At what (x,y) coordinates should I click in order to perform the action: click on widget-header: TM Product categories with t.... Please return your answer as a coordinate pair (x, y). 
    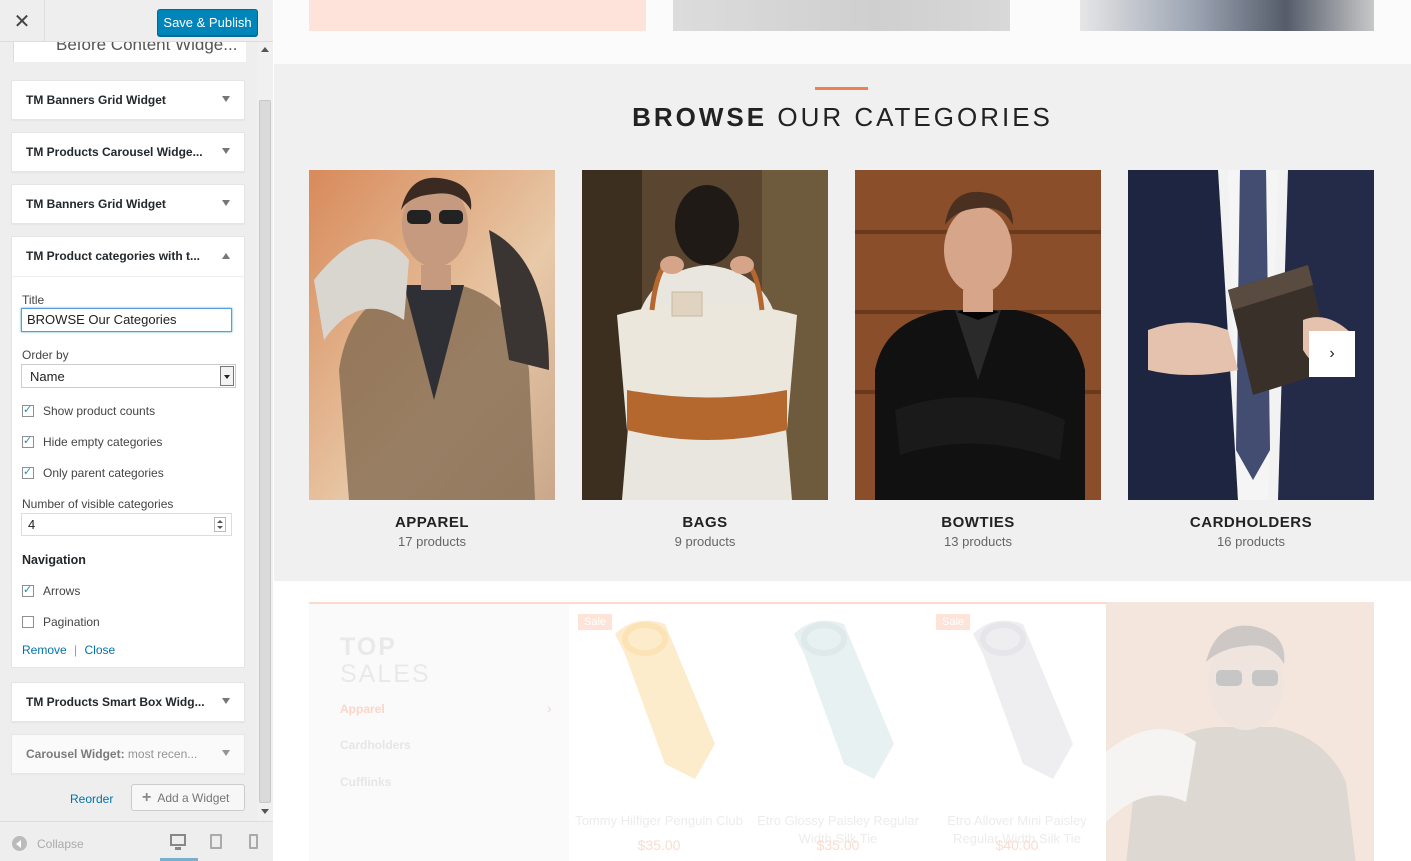
    Looking at the image, I should click on (128, 257).